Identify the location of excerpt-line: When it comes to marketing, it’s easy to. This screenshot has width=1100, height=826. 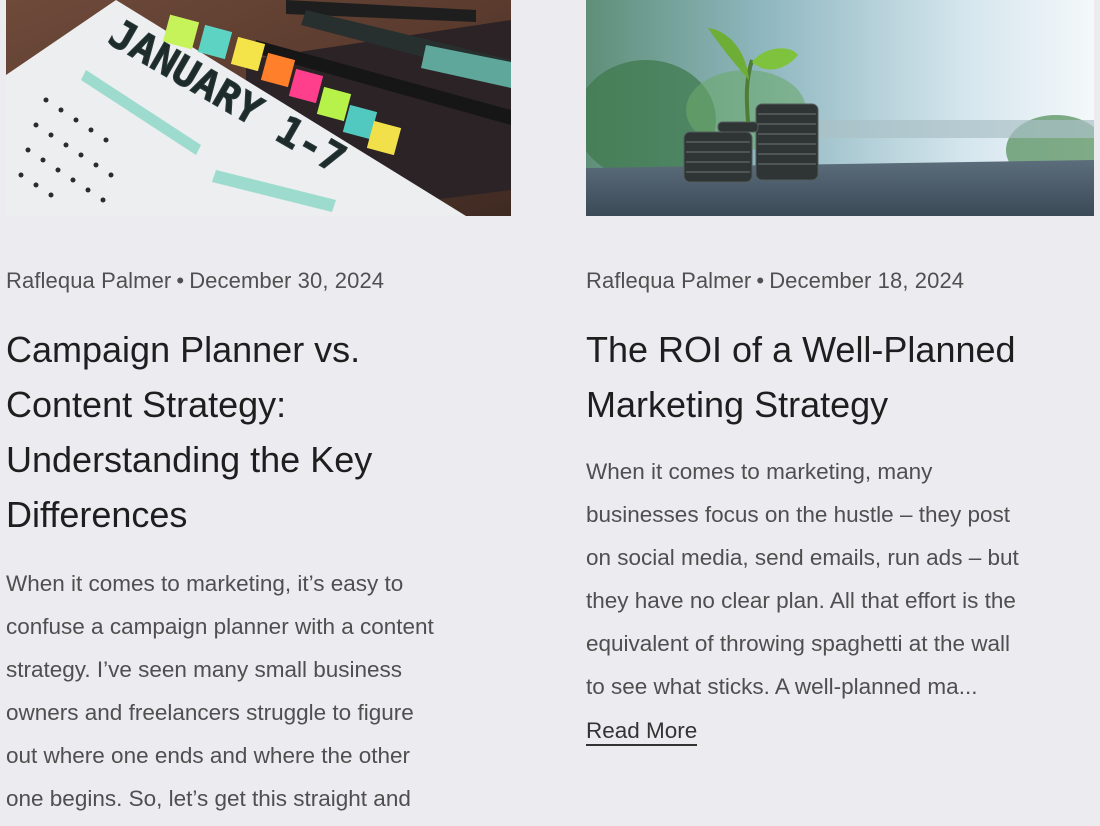
(205, 583).